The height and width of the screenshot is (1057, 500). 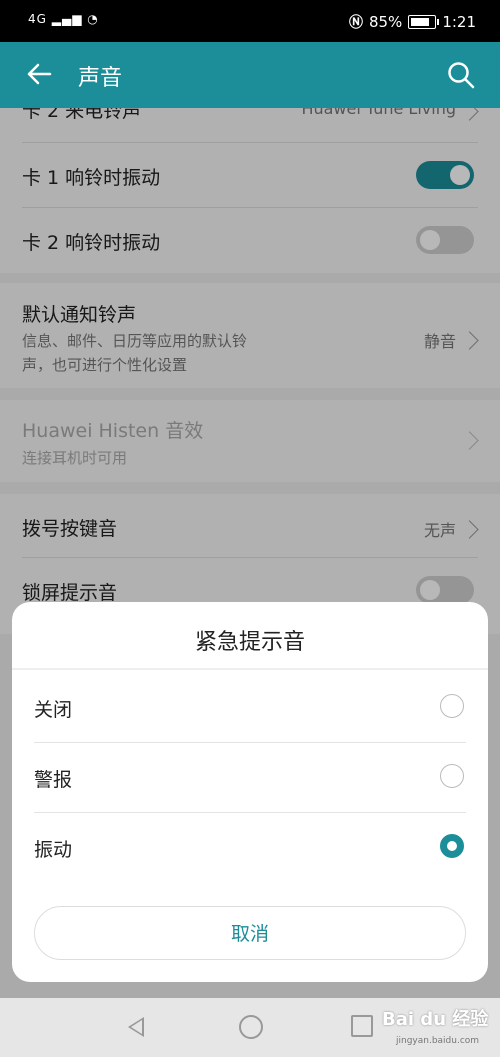 What do you see at coordinates (250, 708) in the screenshot?
I see `option-off: 关闭` at bounding box center [250, 708].